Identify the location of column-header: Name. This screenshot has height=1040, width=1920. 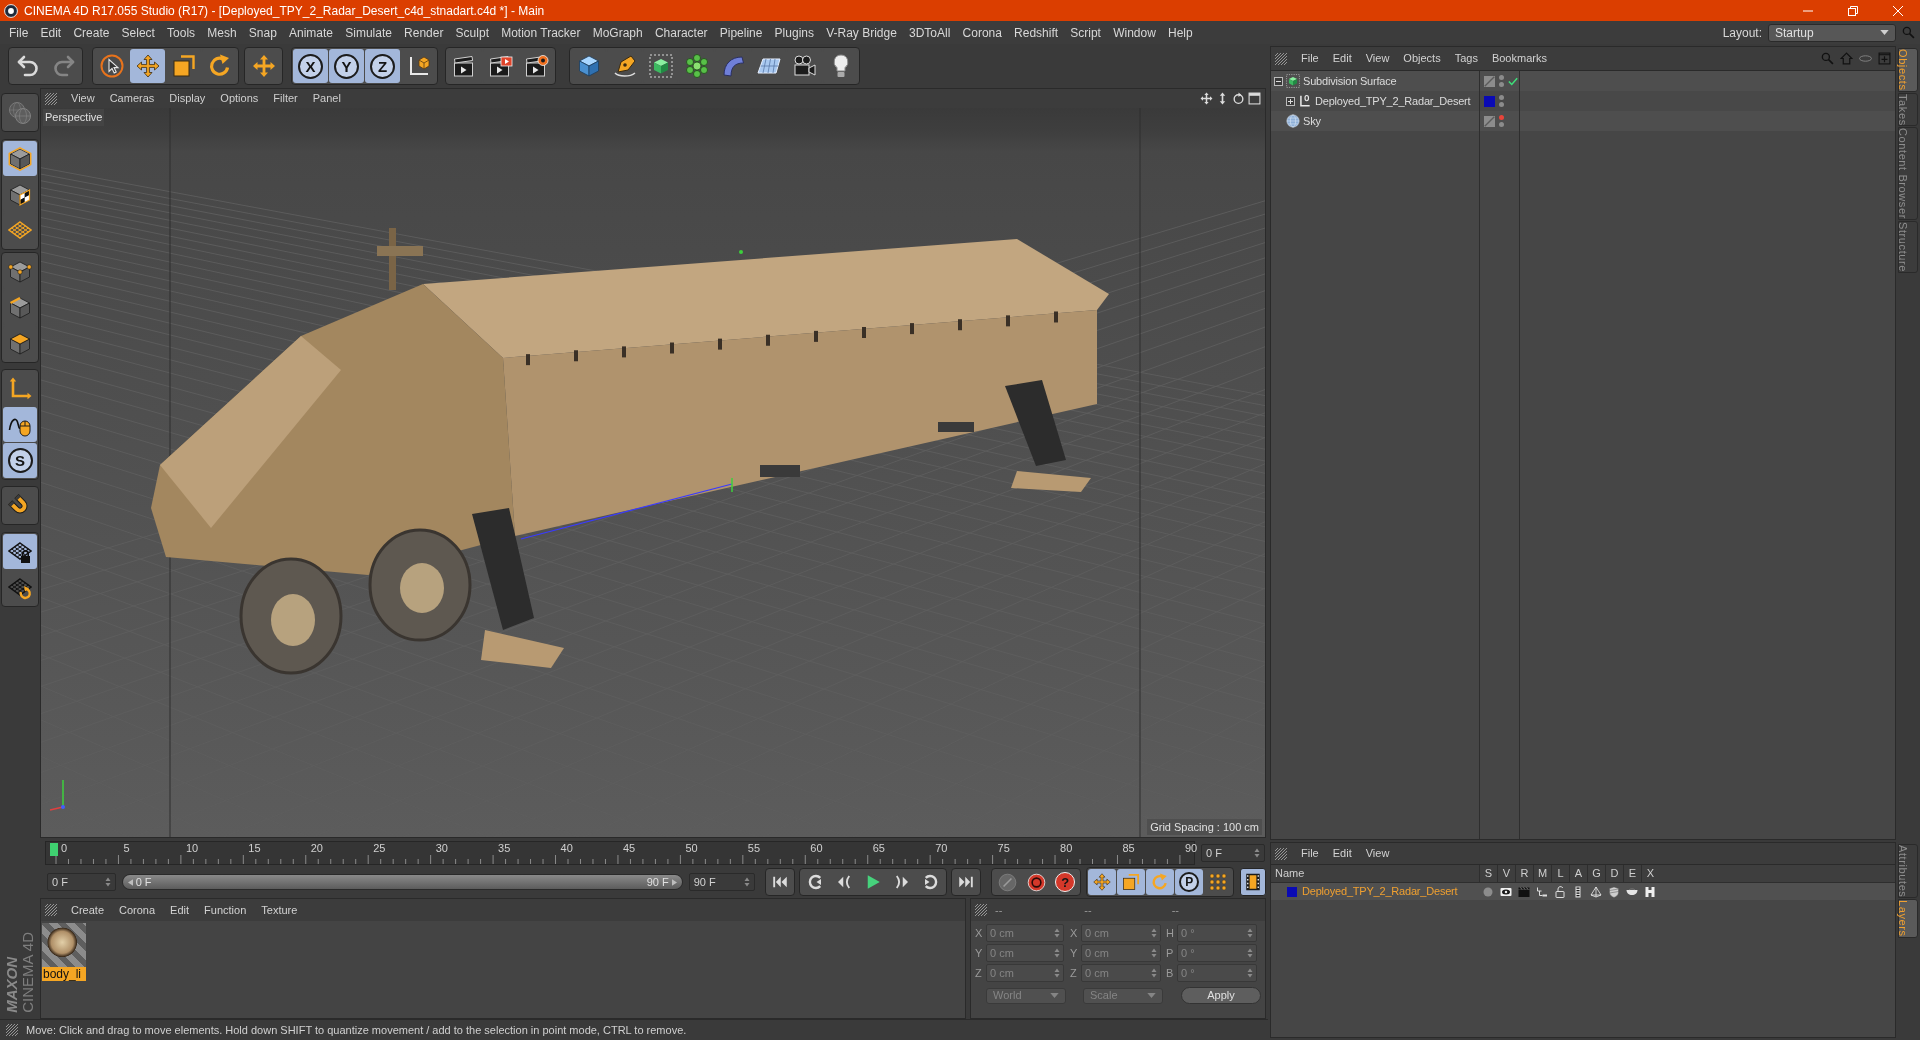
(1375, 873).